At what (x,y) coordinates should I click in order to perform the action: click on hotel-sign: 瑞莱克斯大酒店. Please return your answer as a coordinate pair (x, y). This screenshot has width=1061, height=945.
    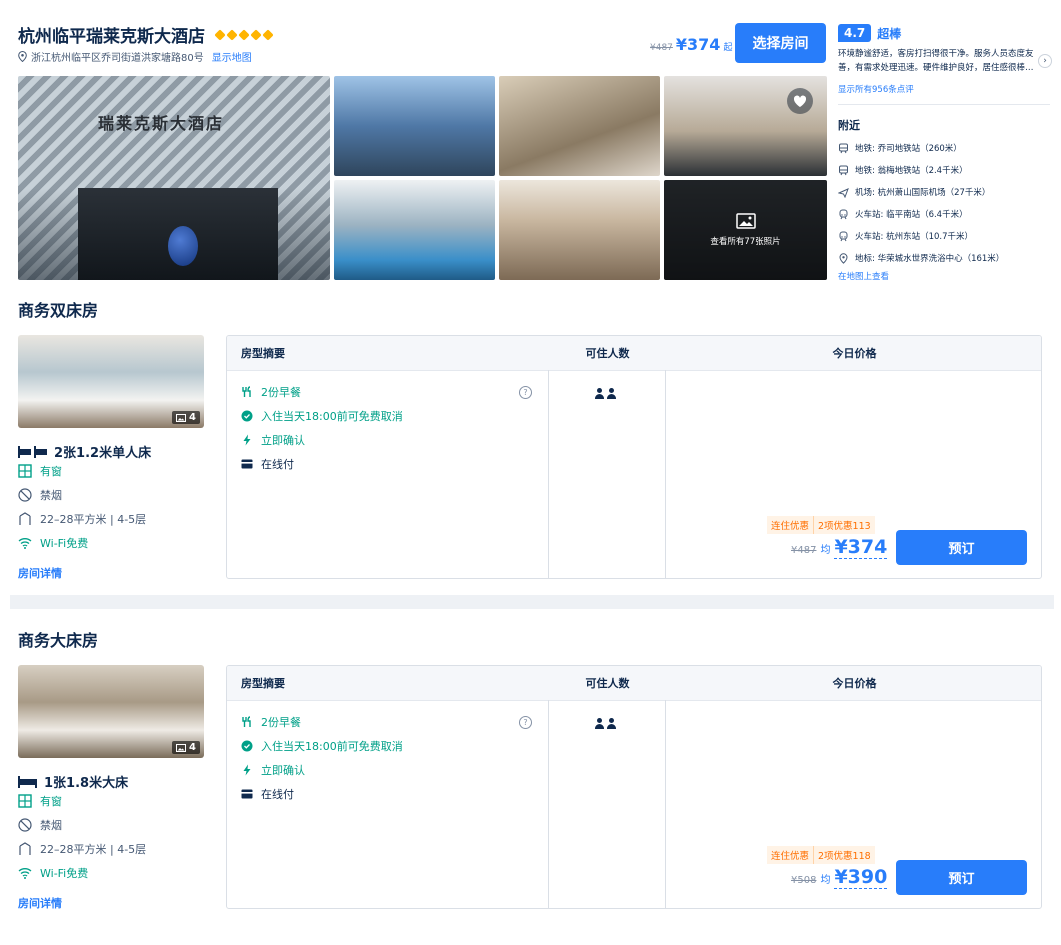
    Looking at the image, I should click on (161, 123).